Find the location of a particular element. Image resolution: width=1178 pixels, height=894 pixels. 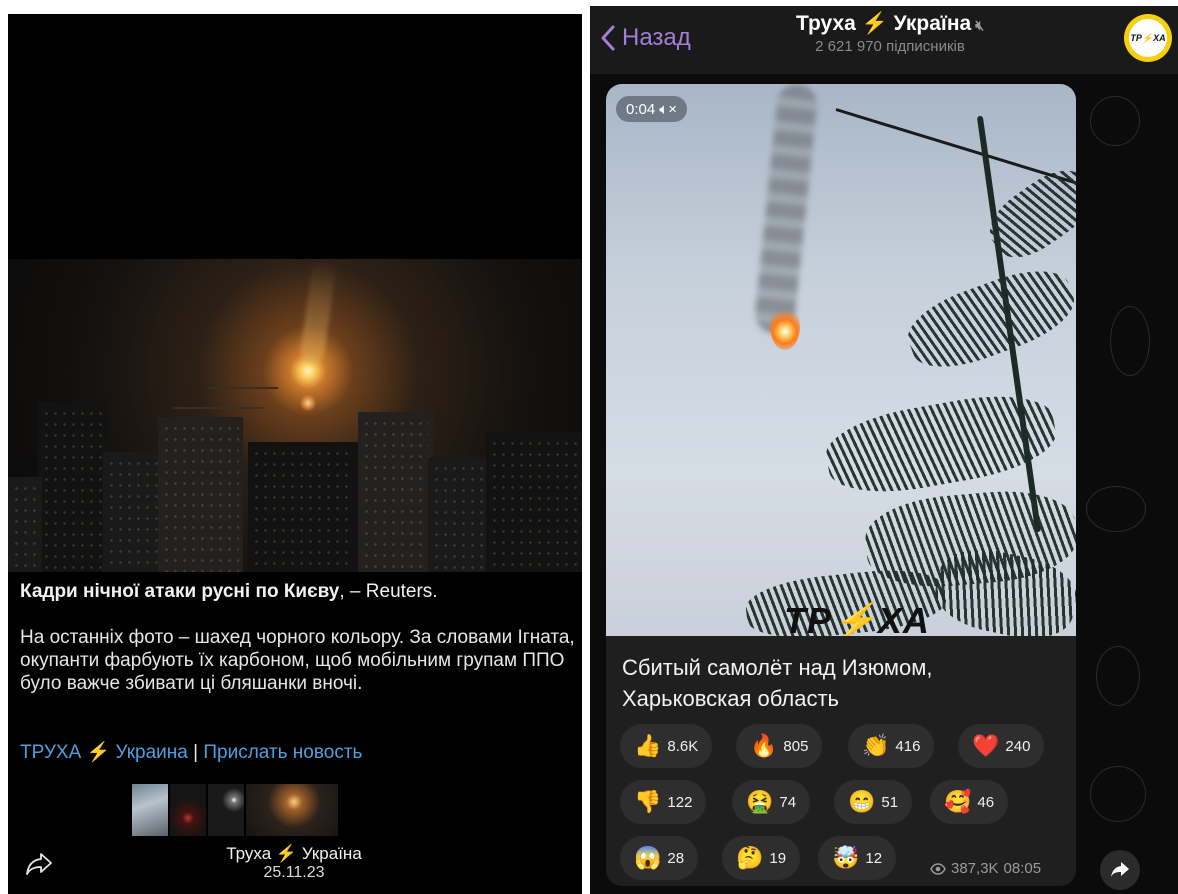

reaction-thumbs-down: 👎 122 is located at coordinates (663, 802).